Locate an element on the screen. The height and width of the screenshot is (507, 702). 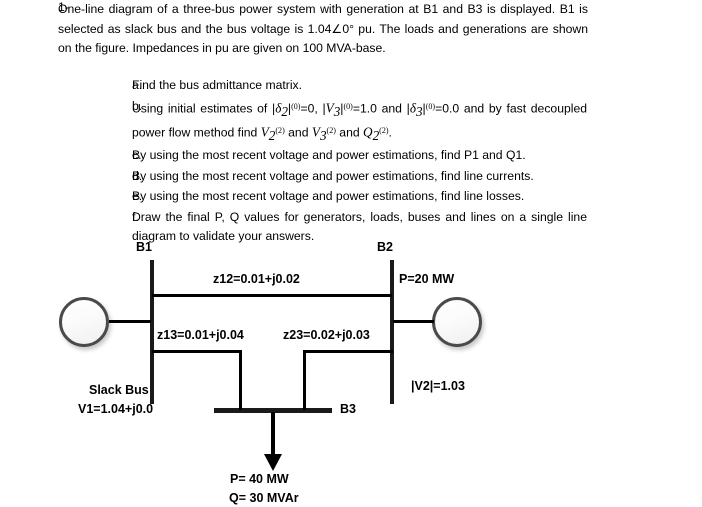
sub-b-v2b-sup: (2) is located at coordinates (280, 130).